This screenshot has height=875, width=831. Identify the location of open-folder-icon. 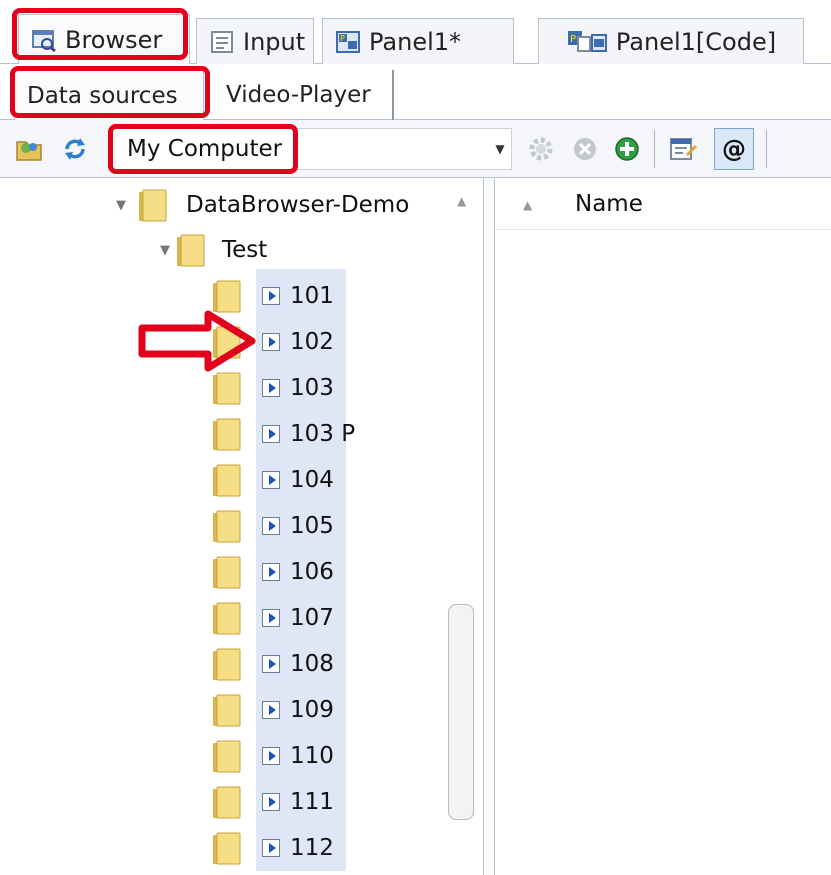
(29, 149).